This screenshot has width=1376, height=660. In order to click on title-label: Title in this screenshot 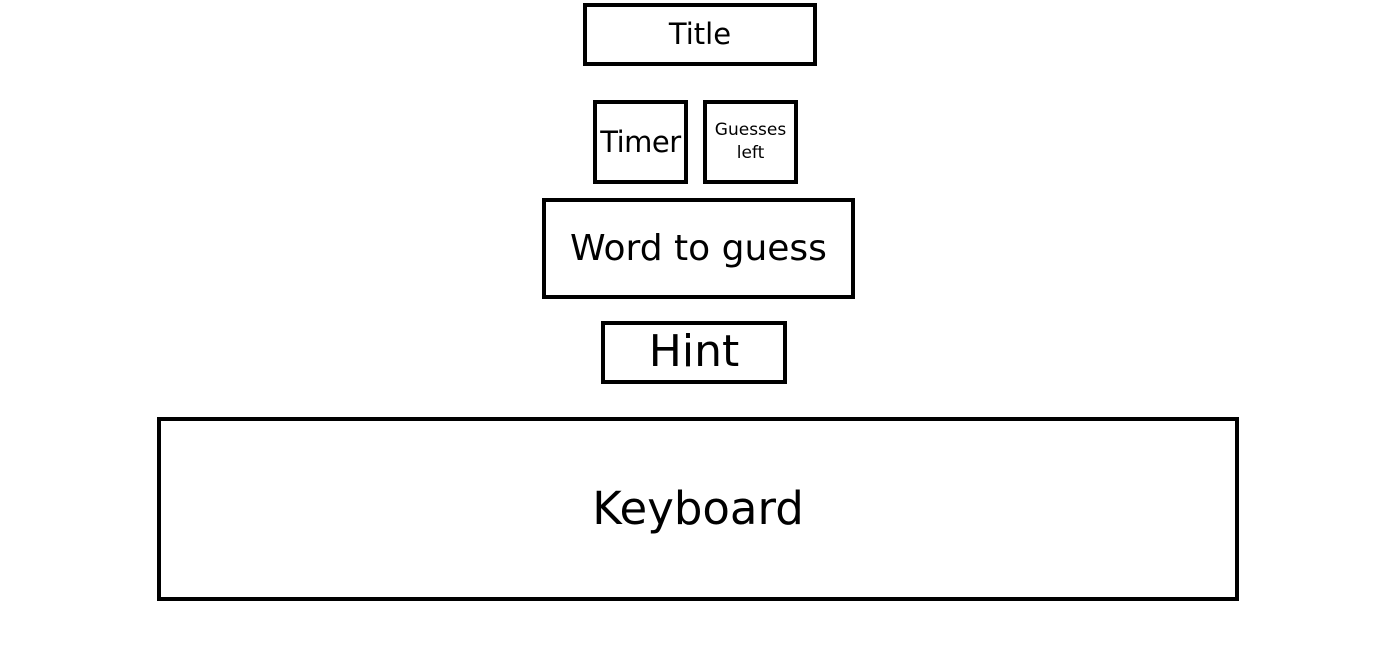, I will do `click(700, 34)`.